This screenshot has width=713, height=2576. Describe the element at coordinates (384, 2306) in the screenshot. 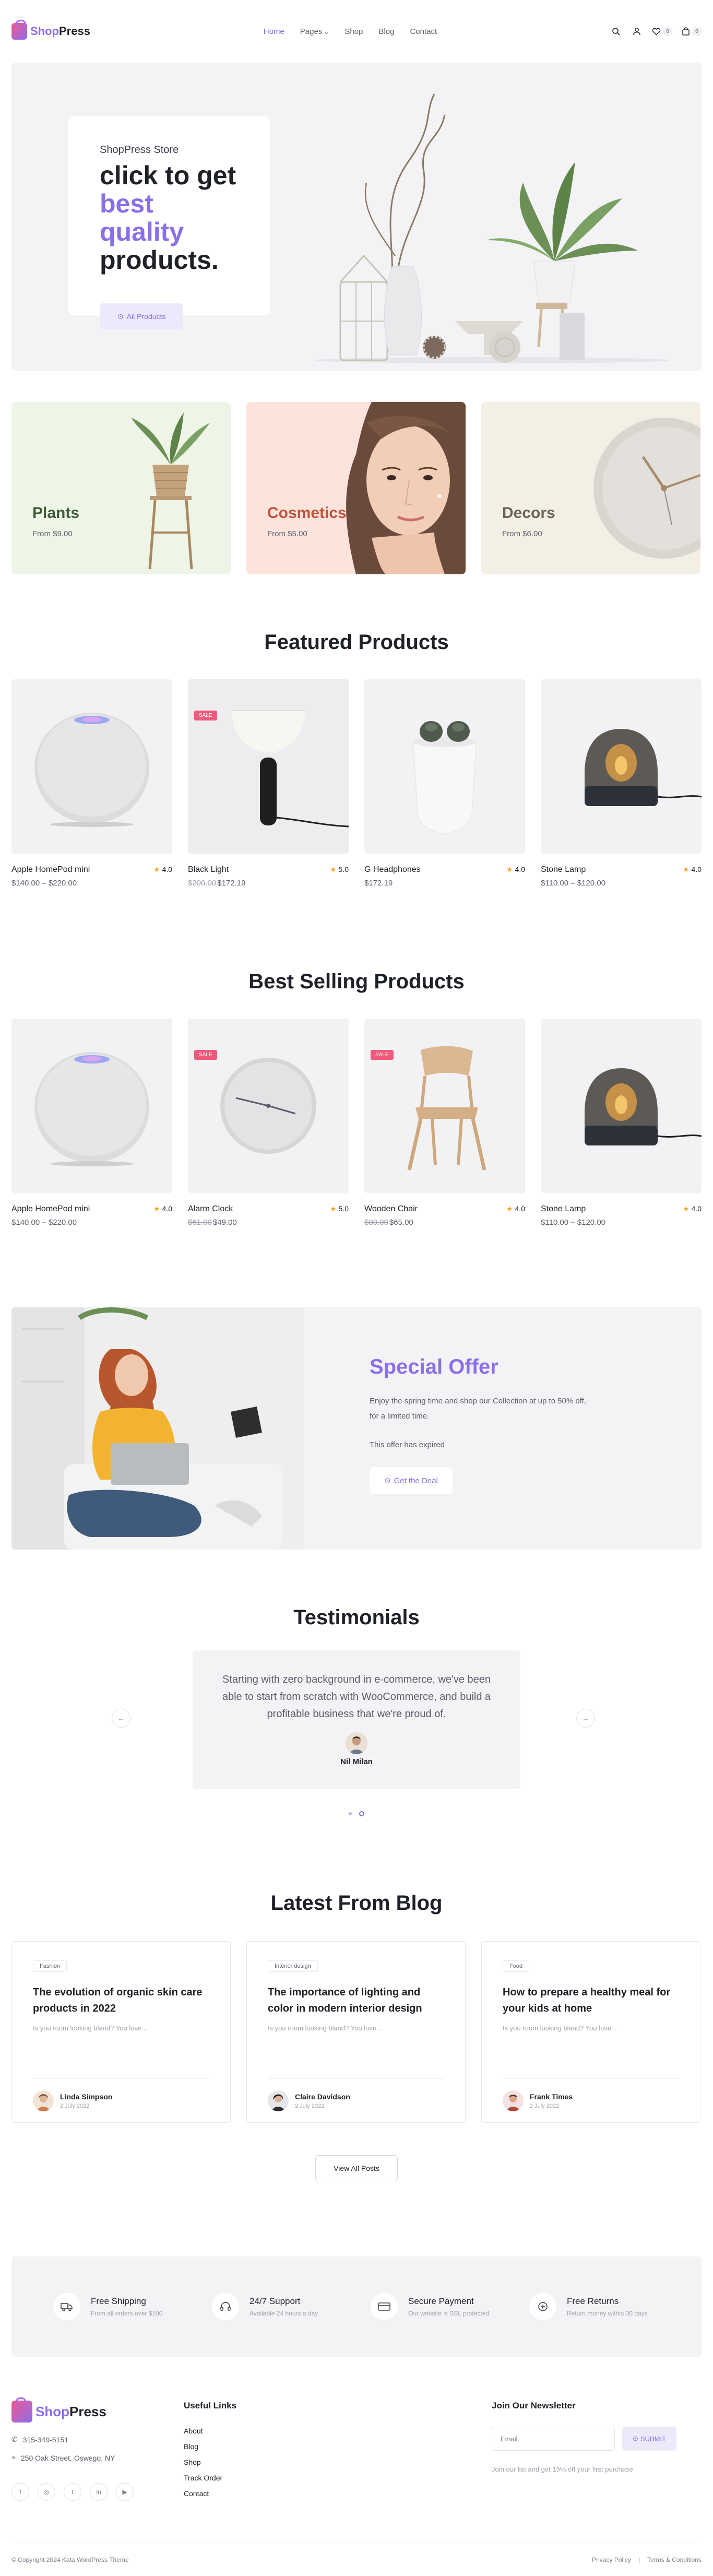

I see `card-icon` at that location.